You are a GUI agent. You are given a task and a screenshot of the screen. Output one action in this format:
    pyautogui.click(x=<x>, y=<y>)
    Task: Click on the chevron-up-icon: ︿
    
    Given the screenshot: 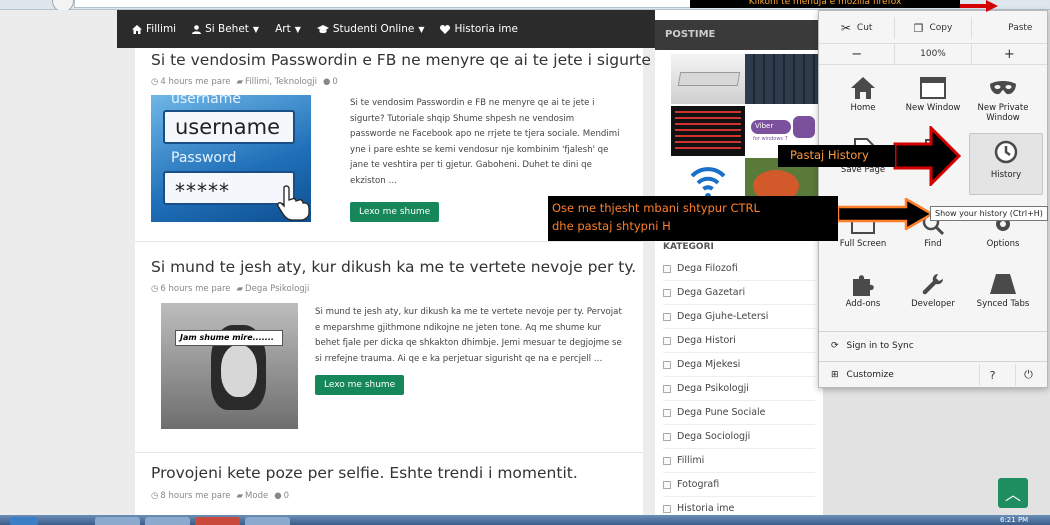 What is the action you would take?
    pyautogui.click(x=1012, y=494)
    